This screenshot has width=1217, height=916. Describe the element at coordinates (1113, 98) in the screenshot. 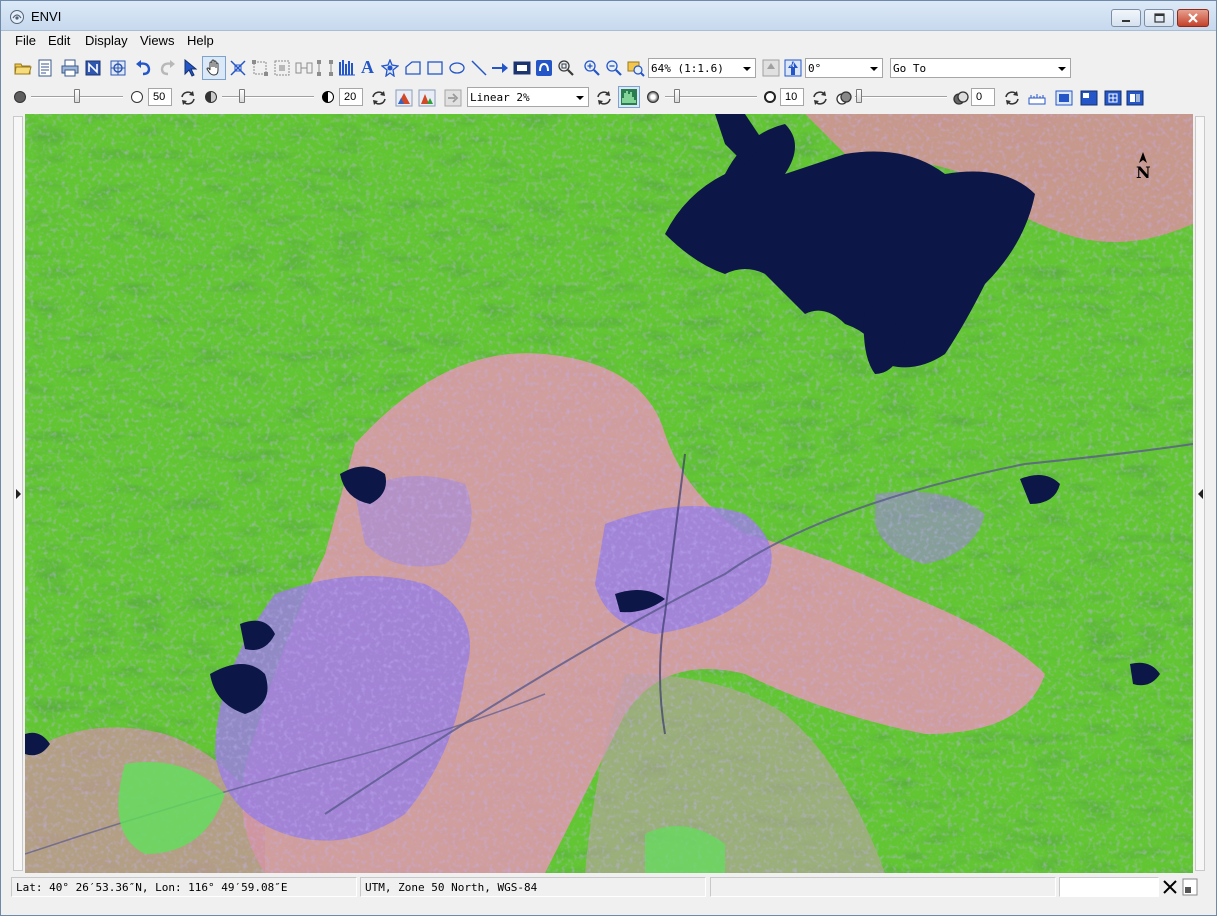

I see `view-grid-icon` at that location.